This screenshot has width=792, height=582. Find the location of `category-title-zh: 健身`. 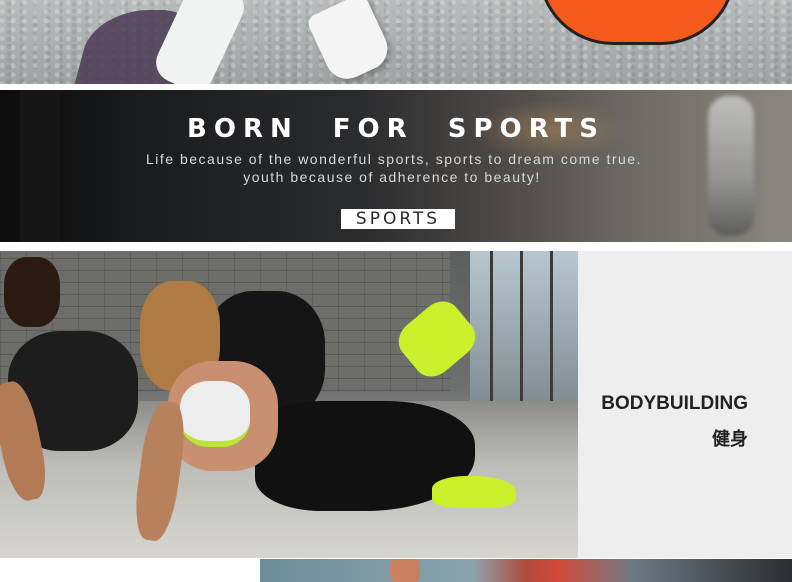

category-title-zh: 健身 is located at coordinates (730, 439).